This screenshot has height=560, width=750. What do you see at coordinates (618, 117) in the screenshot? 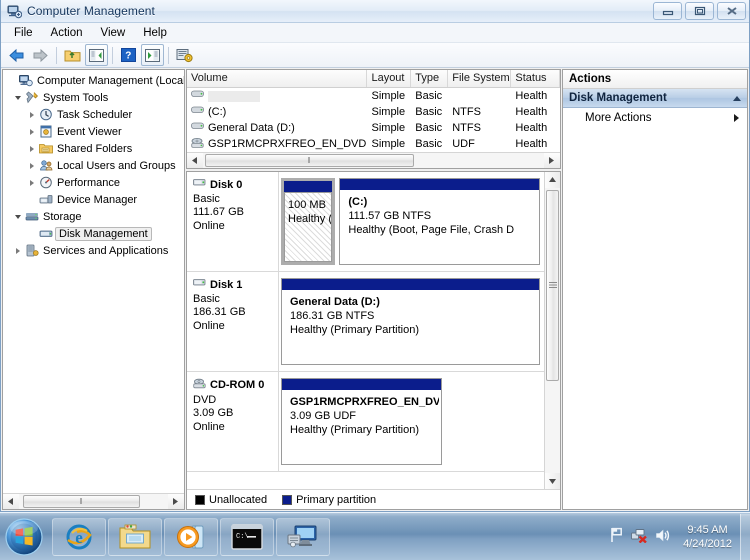
I see `action-label: More Actions` at bounding box center [618, 117].